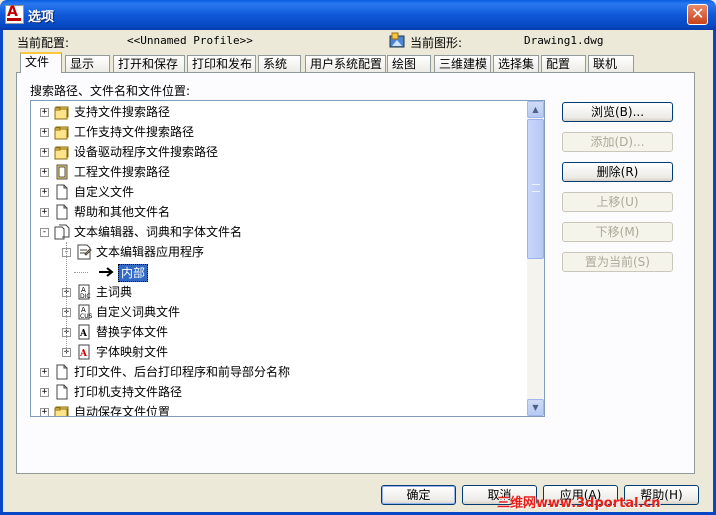 Image resolution: width=716 pixels, height=515 pixels. I want to click on window-title: 选项, so click(41, 17).